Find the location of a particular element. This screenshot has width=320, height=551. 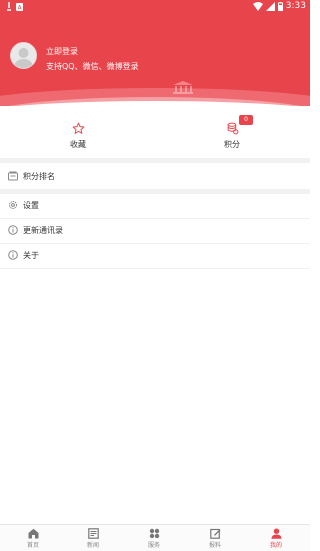

menu-item-ranking: 积分排名 is located at coordinates (155, 177).